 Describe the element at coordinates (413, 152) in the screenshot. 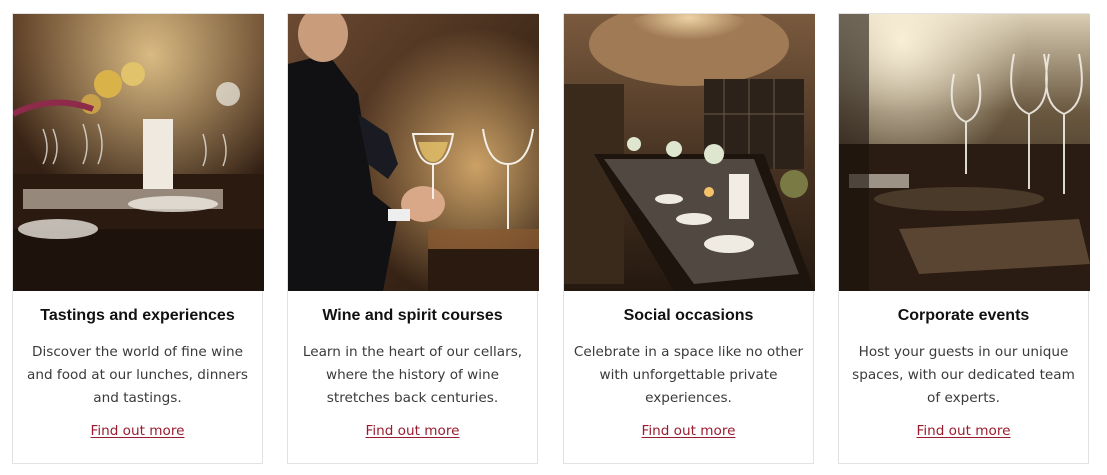

I see `courses-photo` at that location.